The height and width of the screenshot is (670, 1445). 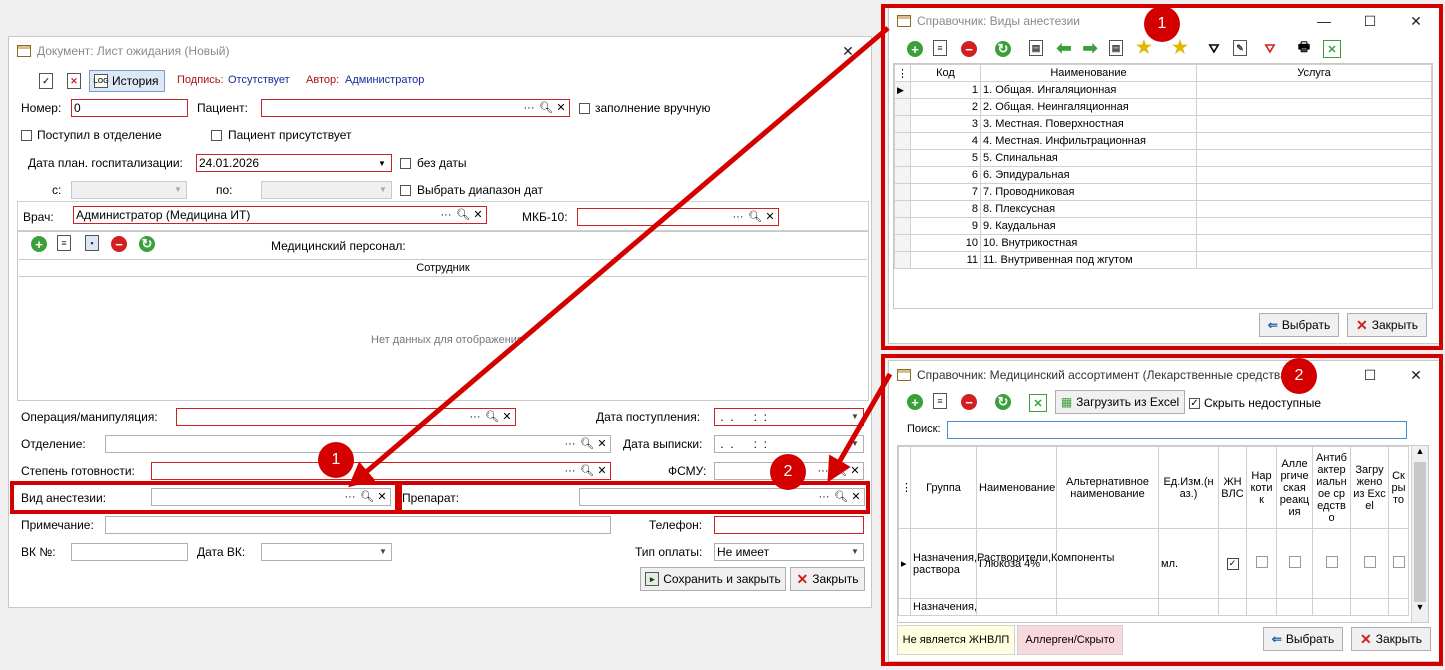 What do you see at coordinates (129, 108) in the screenshot?
I see `number-input: 0` at bounding box center [129, 108].